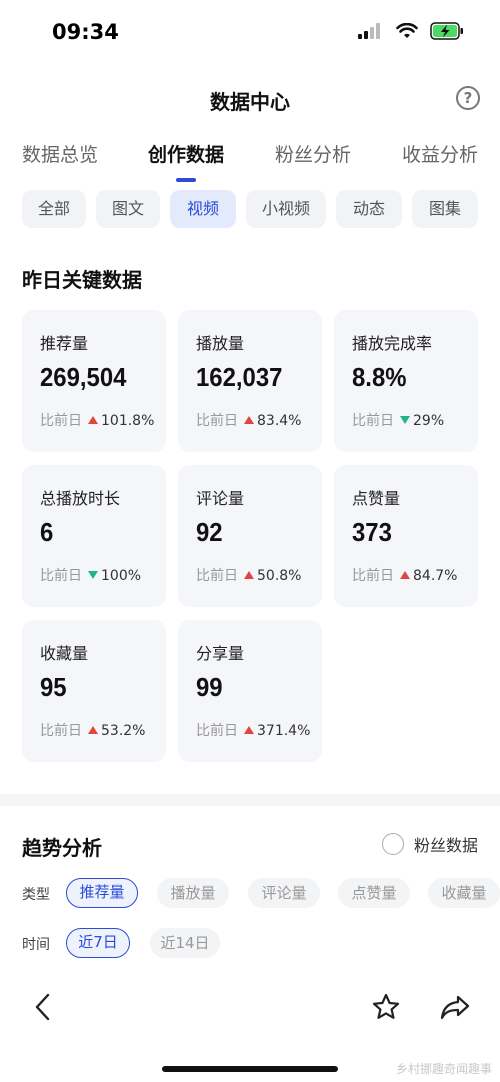 The height and width of the screenshot is (1082, 500). What do you see at coordinates (209, 687) in the screenshot?
I see `stat-value: 99` at bounding box center [209, 687].